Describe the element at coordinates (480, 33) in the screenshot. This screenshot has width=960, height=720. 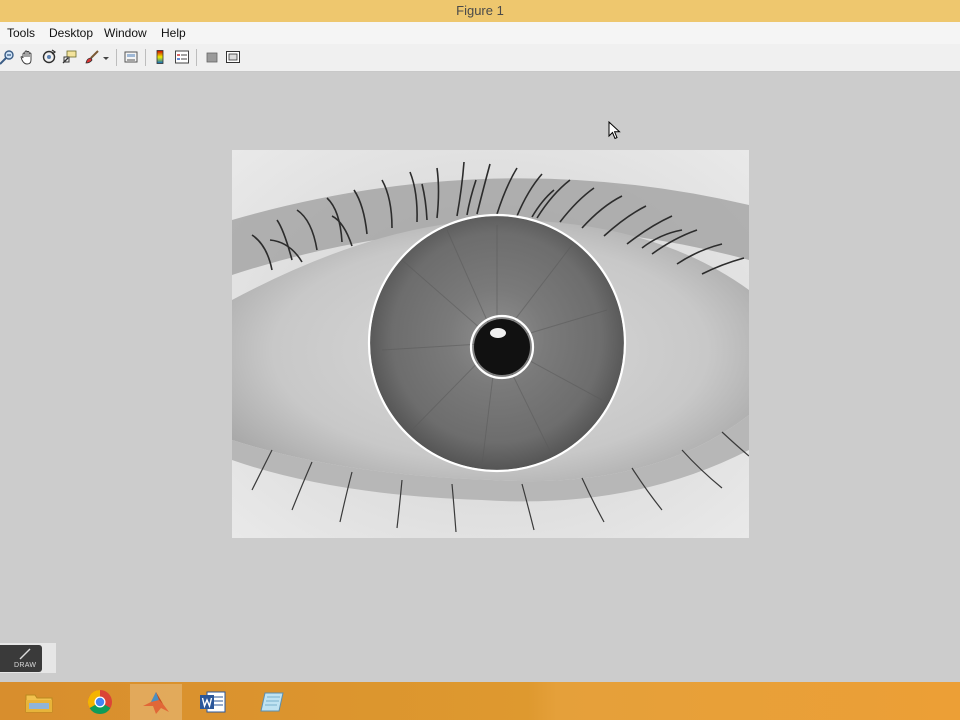
I see `menu-bar: Tools Desktop Window Help` at that location.